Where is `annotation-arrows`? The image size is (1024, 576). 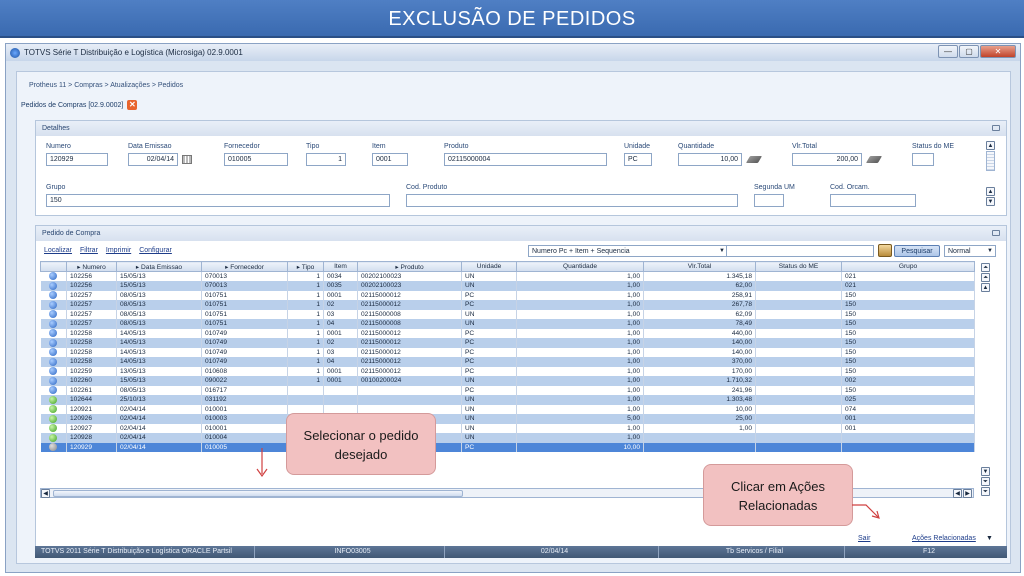
annotation-arrows is located at coordinates (568, 483).